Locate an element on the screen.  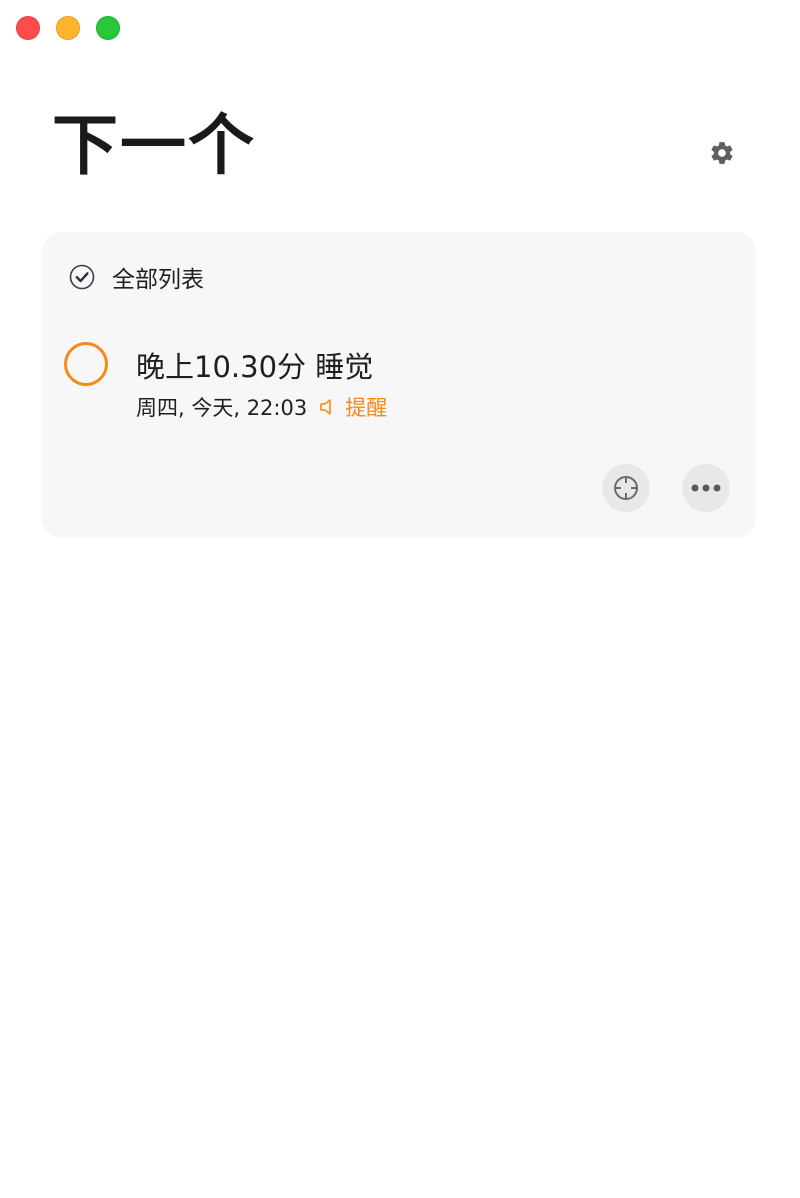
maximize-window-button is located at coordinates (108, 28).